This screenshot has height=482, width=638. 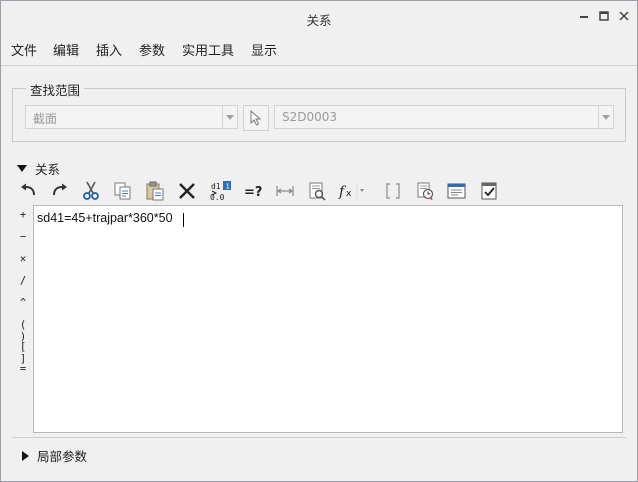 I want to click on paste-icon, so click(x=155, y=191).